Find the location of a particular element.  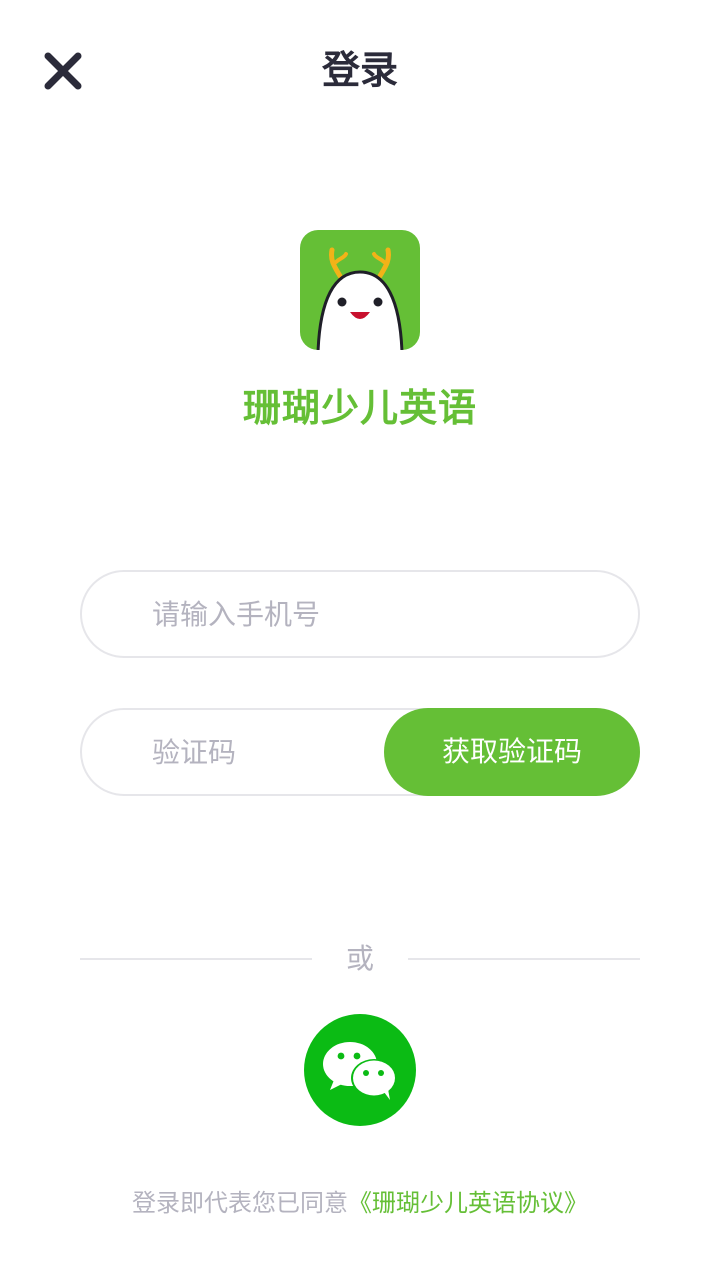

app-logo is located at coordinates (360, 290).